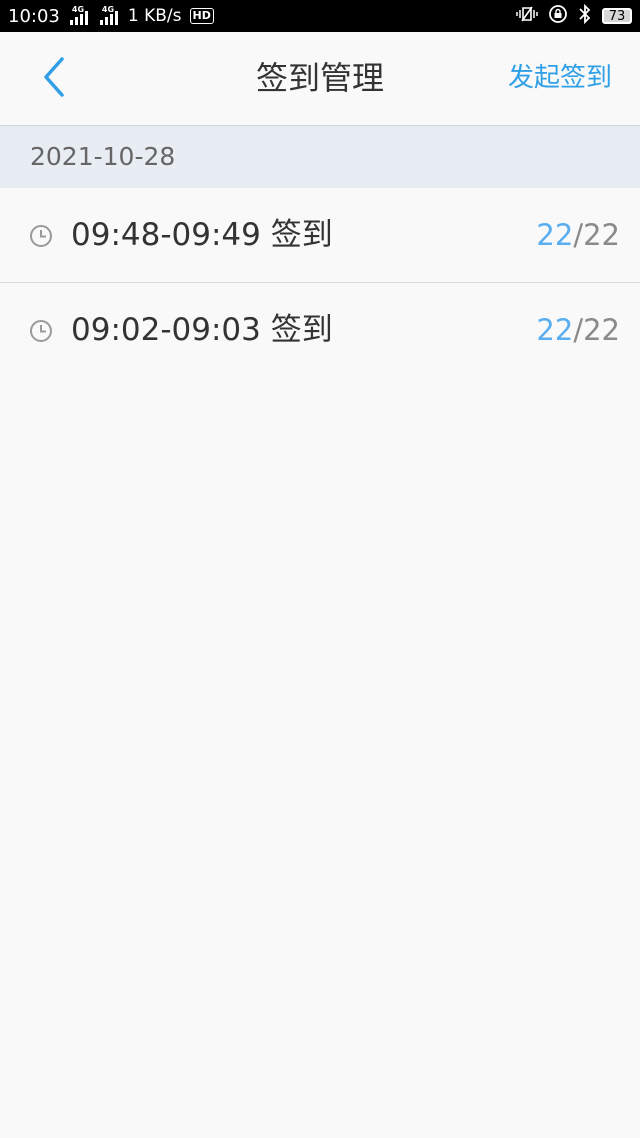 The image size is (640, 1138). What do you see at coordinates (320, 157) in the screenshot?
I see `date-header: 2021-10-28` at bounding box center [320, 157].